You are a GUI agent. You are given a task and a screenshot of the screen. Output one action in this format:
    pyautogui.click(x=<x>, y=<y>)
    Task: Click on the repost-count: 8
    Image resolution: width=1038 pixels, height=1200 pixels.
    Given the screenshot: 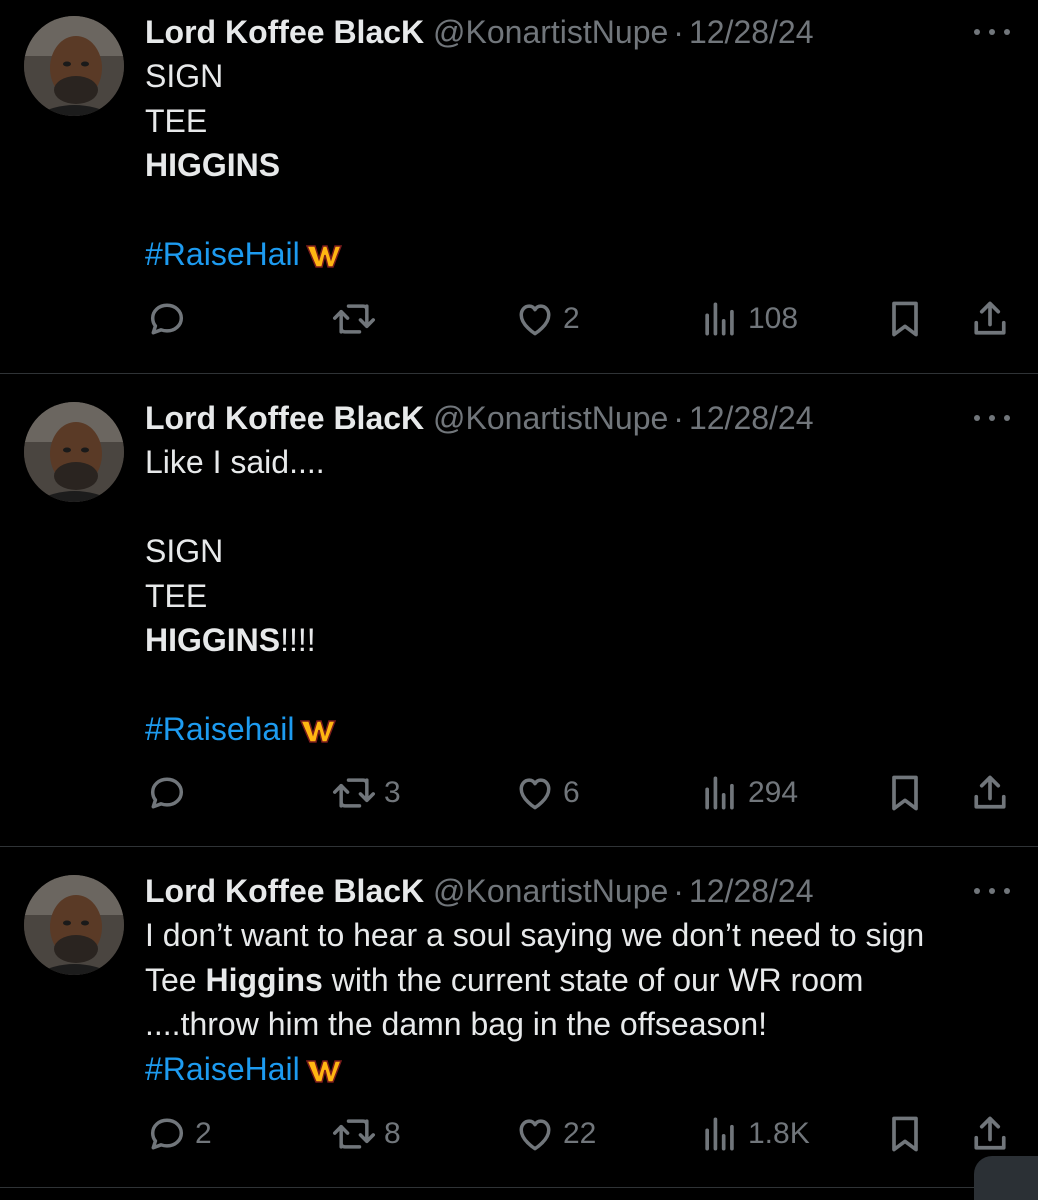 What is the action you would take?
    pyautogui.click(x=392, y=1133)
    